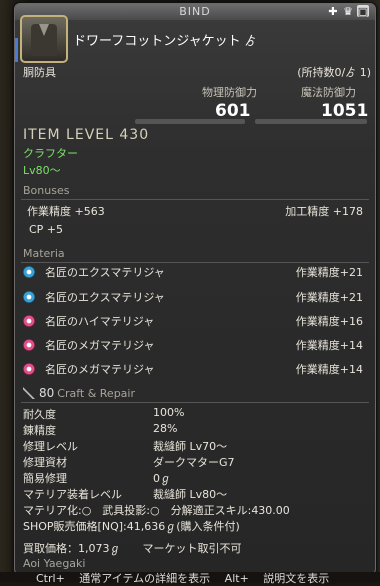 This screenshot has height=586, width=380. What do you see at coordinates (193, 369) in the screenshot?
I see `materia-slot-5: 名匠のメガマテリジャ 作業精度+14` at bounding box center [193, 369].